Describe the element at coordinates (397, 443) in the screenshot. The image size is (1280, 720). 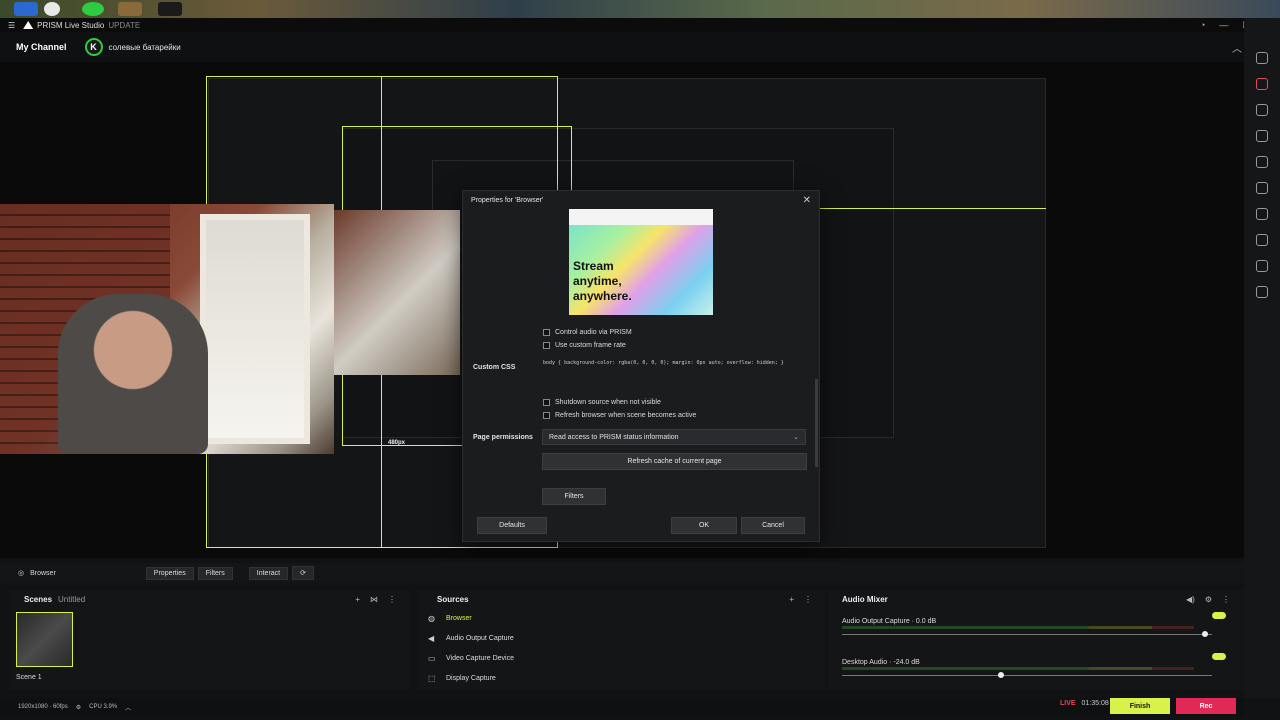
I see `resolution-label: 480px` at that location.